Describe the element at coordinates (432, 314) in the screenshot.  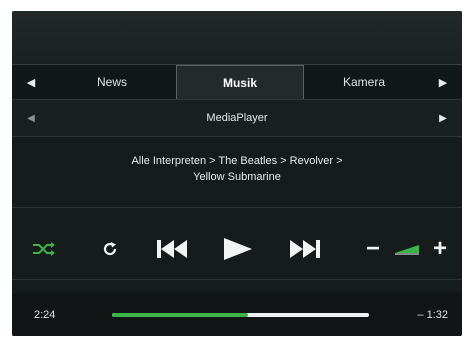
I see `remaining-time: – 1:32` at that location.